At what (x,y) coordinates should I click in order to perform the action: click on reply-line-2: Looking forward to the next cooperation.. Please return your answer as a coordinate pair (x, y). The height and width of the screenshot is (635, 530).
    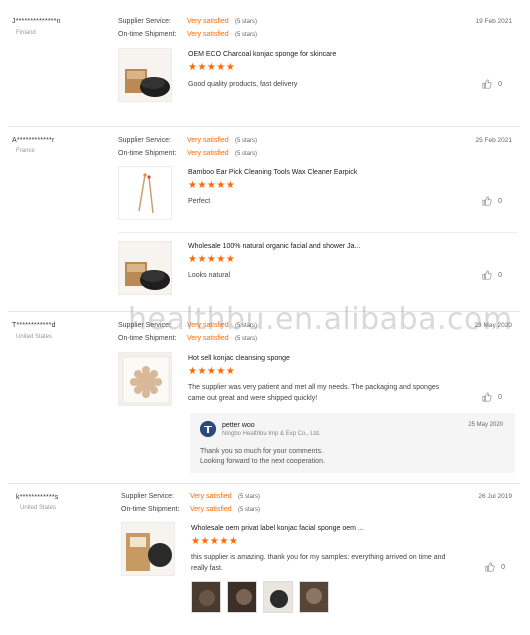
    Looking at the image, I should click on (262, 461).